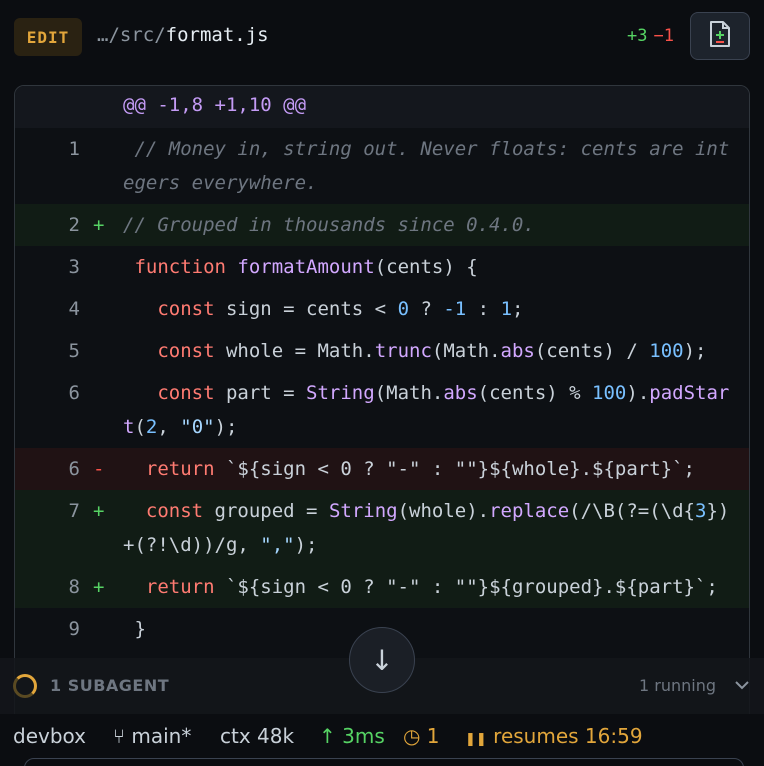 Image resolution: width=764 pixels, height=766 pixels. Describe the element at coordinates (74, 511) in the screenshot. I see `line-number: 7` at that location.